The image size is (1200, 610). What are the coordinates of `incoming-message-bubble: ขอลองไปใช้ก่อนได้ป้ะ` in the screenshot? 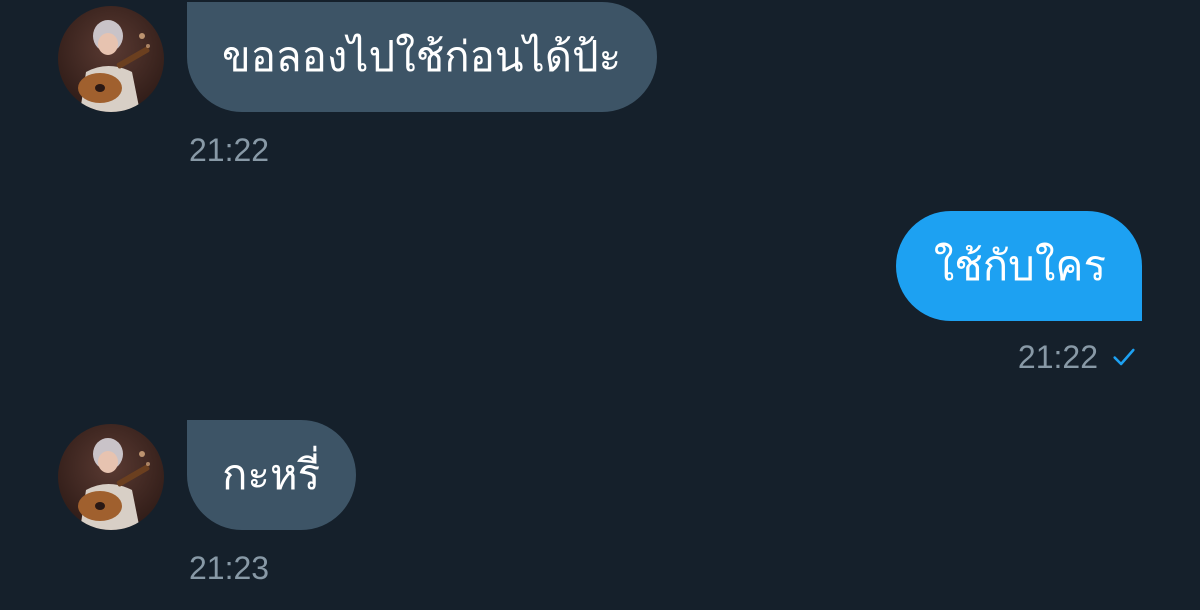 It's located at (422, 57).